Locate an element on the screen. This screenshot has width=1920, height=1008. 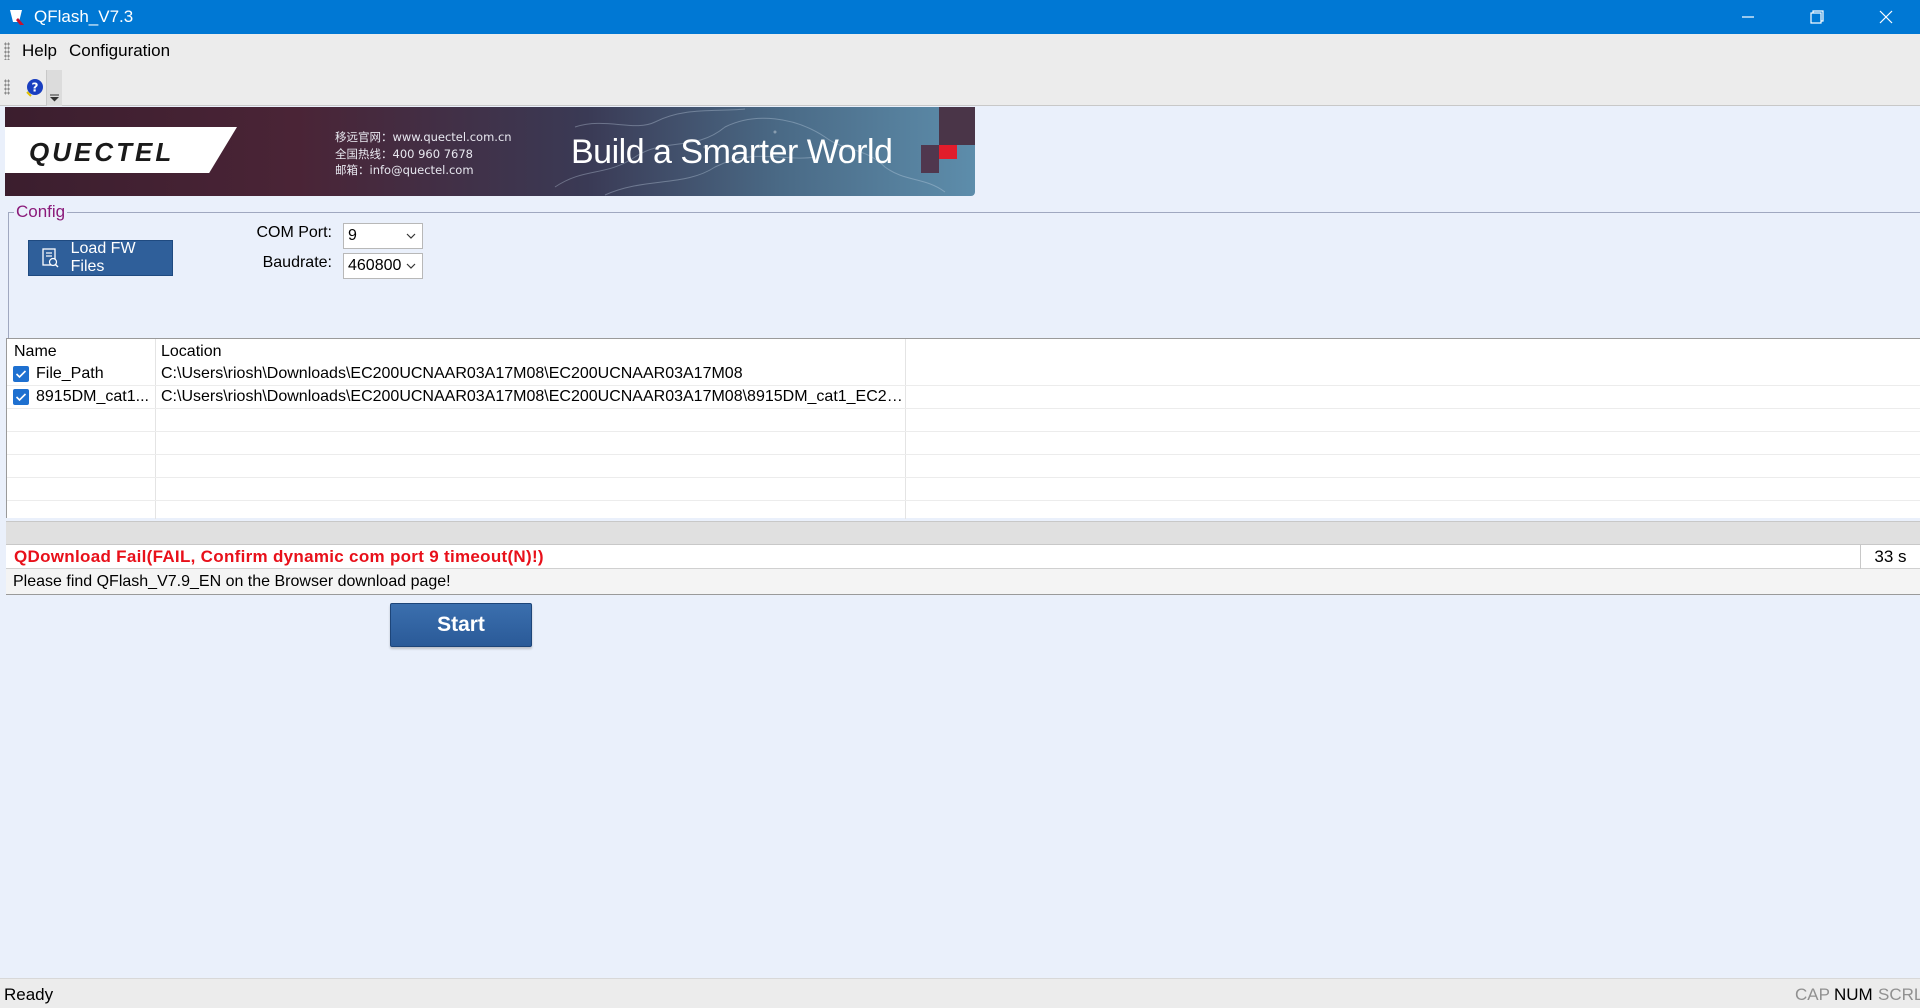
baudrate-value: 460800 is located at coordinates (375, 265).